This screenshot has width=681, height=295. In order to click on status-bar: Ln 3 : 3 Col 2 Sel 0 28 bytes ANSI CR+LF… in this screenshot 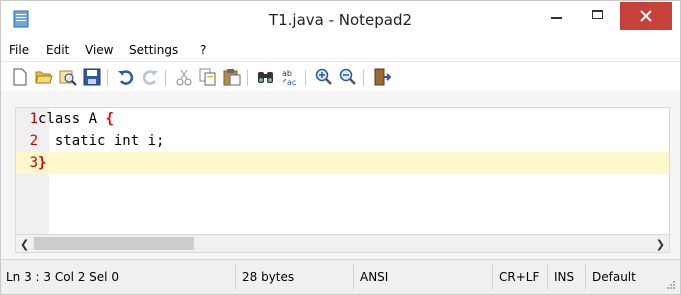, I will do `click(340, 276)`.